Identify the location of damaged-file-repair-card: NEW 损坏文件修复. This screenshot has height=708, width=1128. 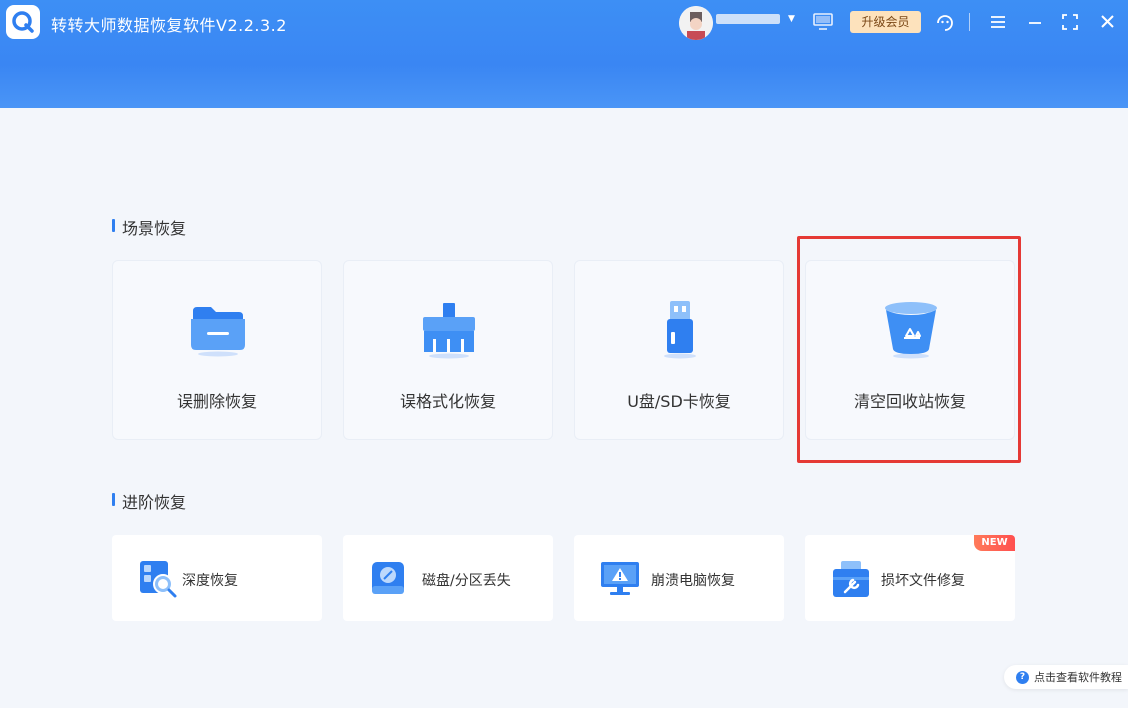
(910, 578).